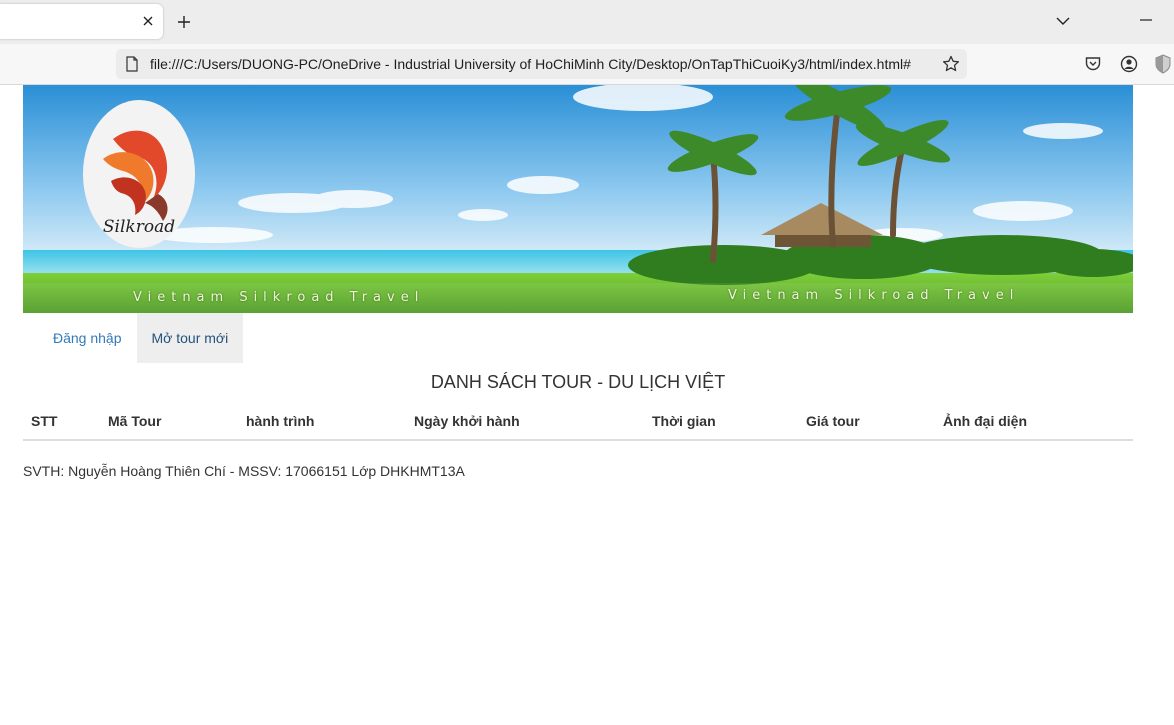  What do you see at coordinates (525, 422) in the screenshot?
I see `column-header-ngay-khoi-hanh: Ngày khởi hành` at bounding box center [525, 422].